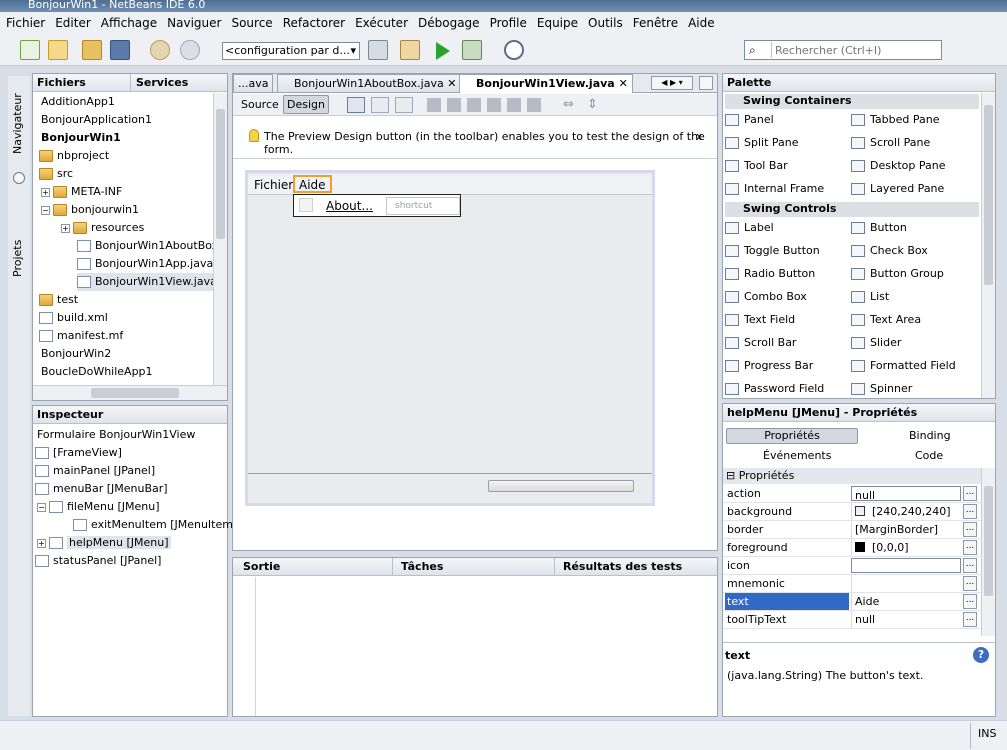  What do you see at coordinates (95, 471) in the screenshot?
I see `inspector-item-mainpanel: mainPanel [JPanel]` at bounding box center [95, 471].